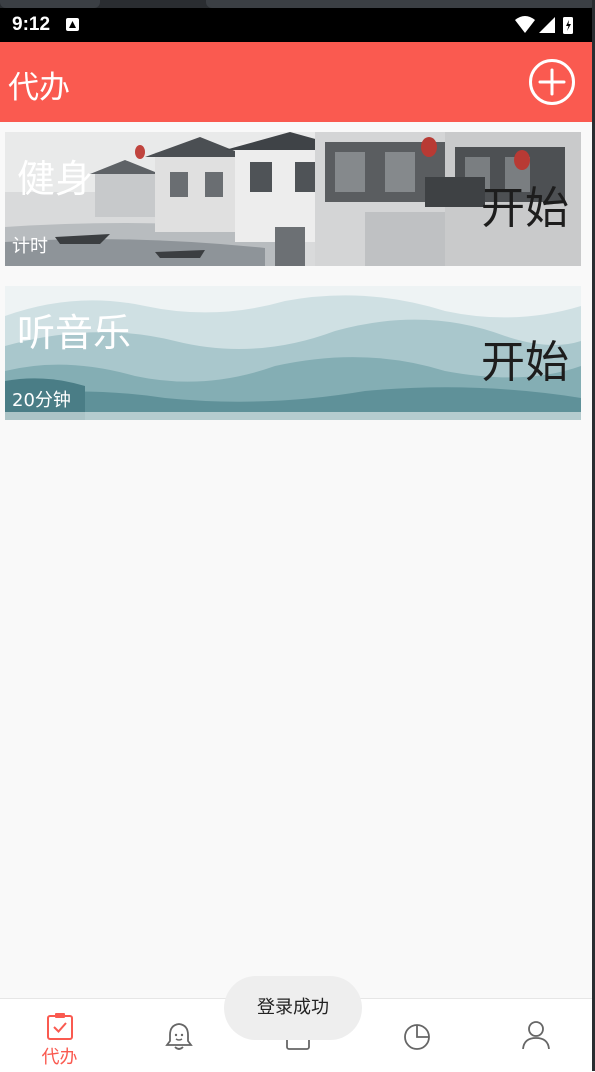  What do you see at coordinates (293, 1008) in the screenshot?
I see `toast-message: 登录成功` at bounding box center [293, 1008].